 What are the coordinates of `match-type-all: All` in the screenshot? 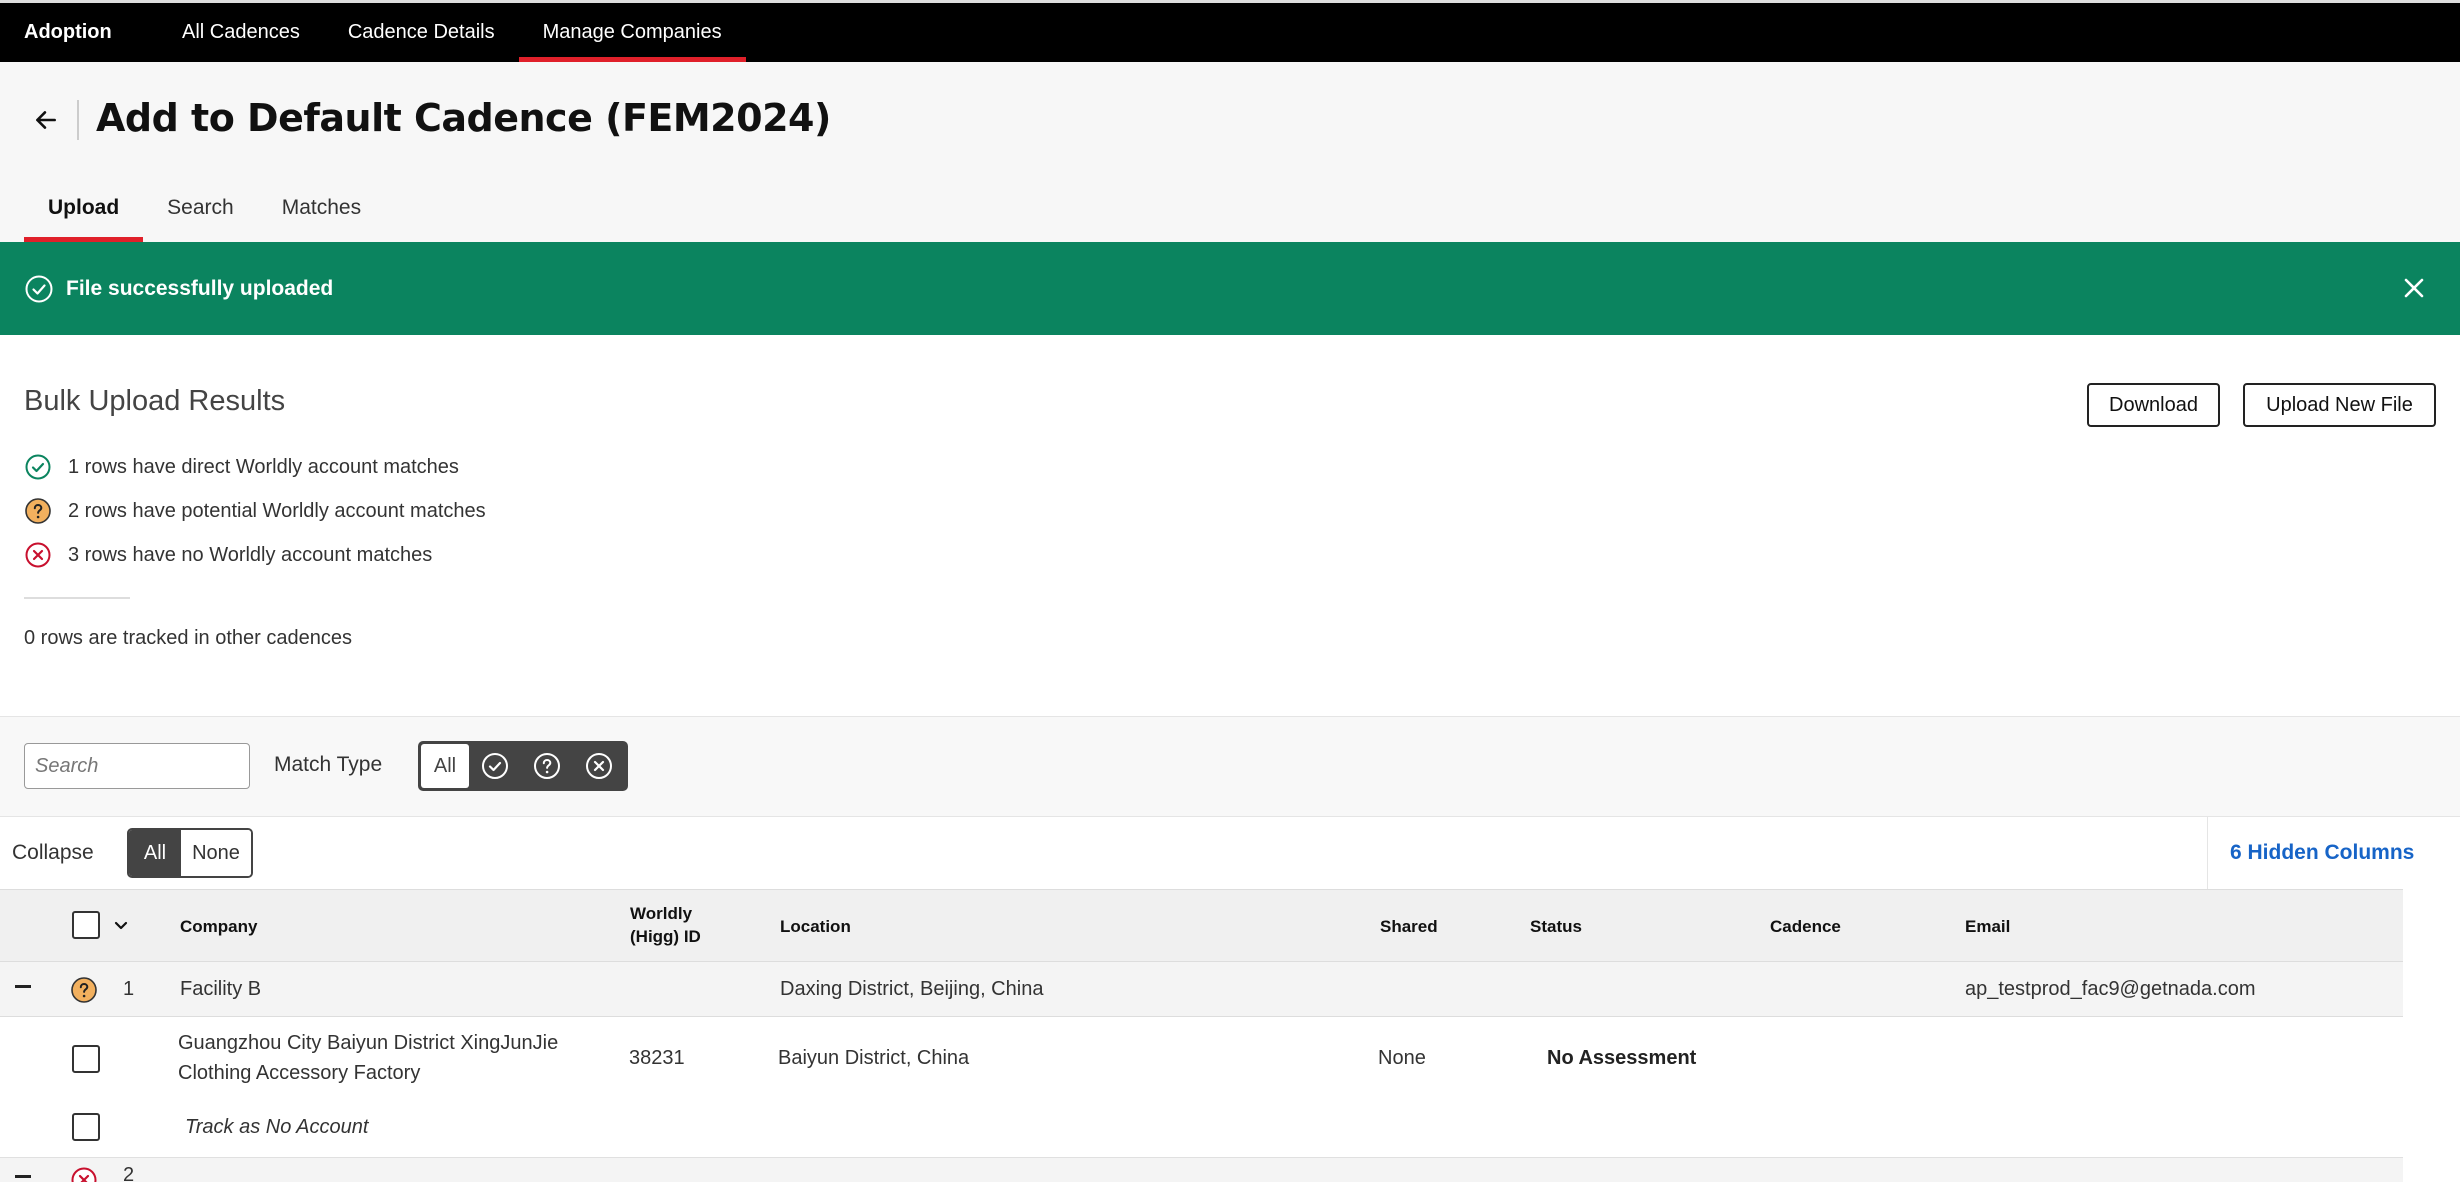 It's located at (445, 766).